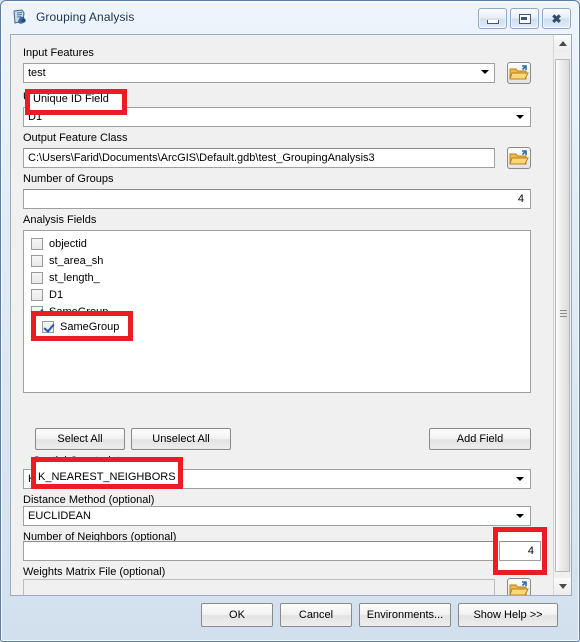 The image size is (580, 642). What do you see at coordinates (90, 326) in the screenshot?
I see `field-label: SameGroup` at bounding box center [90, 326].